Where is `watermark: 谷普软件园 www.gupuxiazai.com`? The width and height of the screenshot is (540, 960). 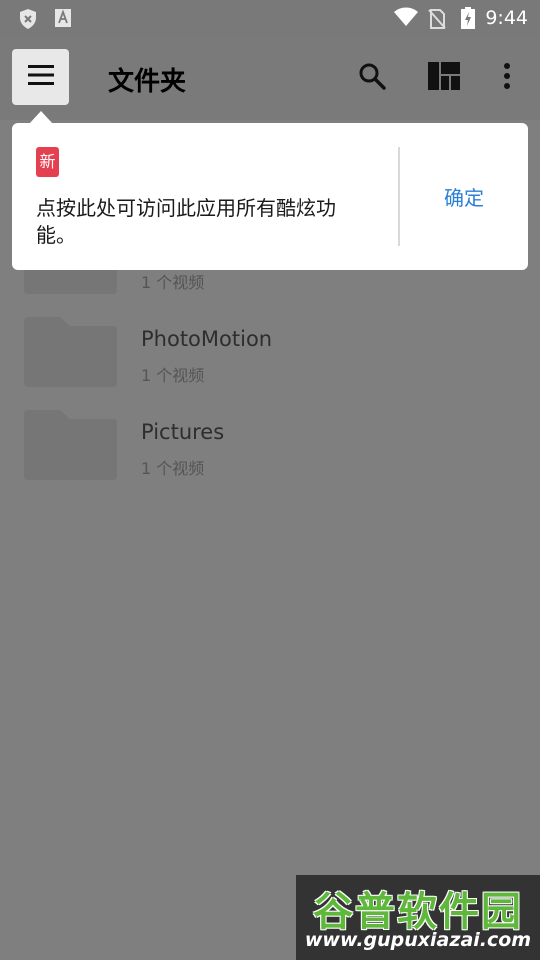 watermark: 谷普软件园 www.gupuxiazai.com is located at coordinates (418, 917).